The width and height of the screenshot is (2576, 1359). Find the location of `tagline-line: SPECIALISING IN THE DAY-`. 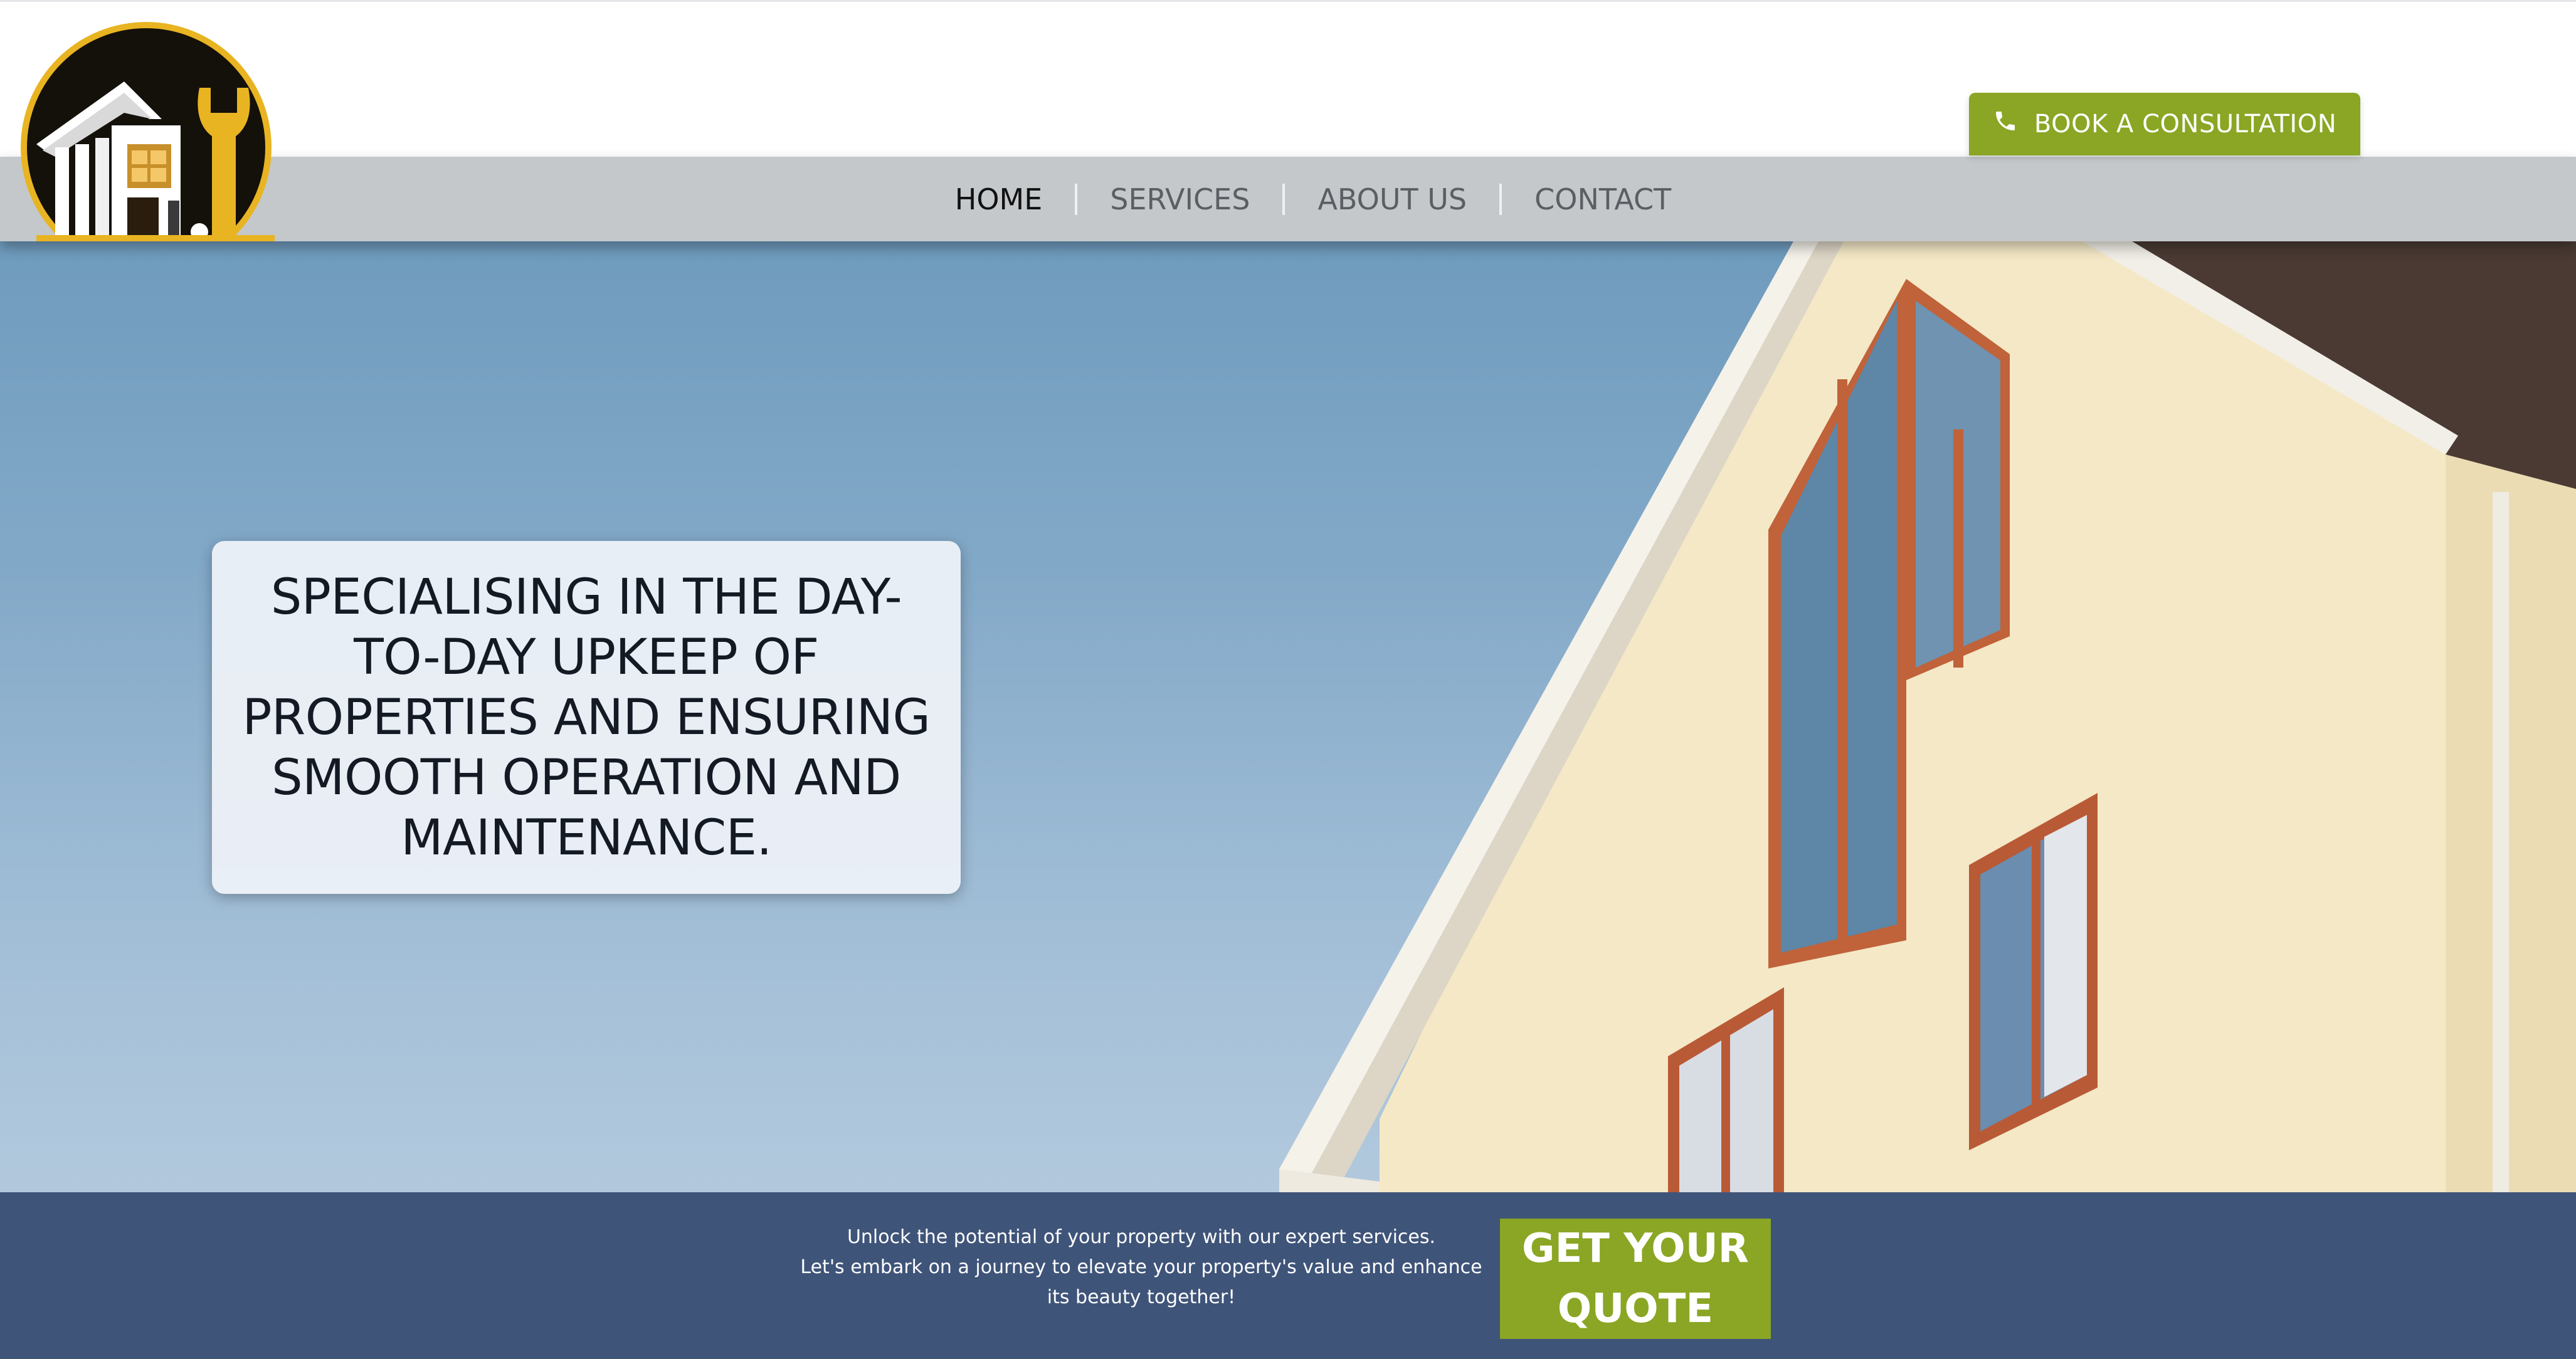

tagline-line: SPECIALISING IN THE DAY- is located at coordinates (586, 597).